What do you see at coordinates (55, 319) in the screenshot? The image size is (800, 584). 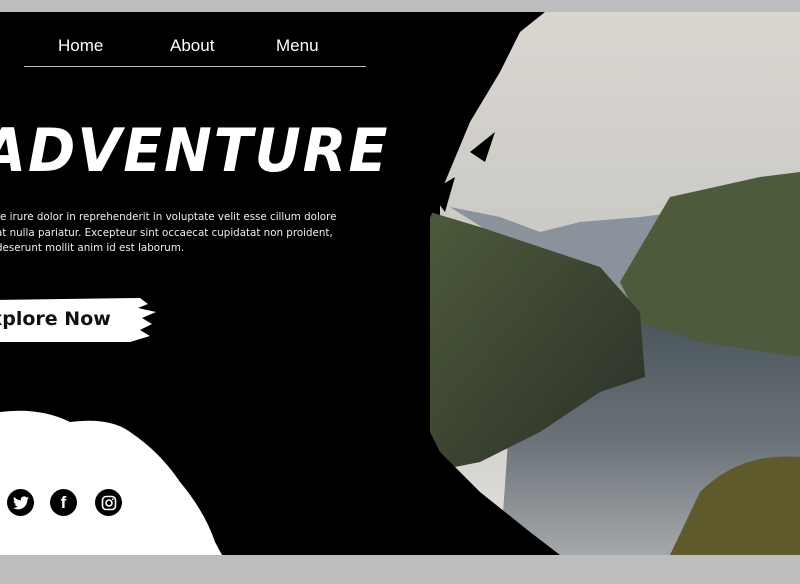 I see `explore-now-label: xplore Now` at bounding box center [55, 319].